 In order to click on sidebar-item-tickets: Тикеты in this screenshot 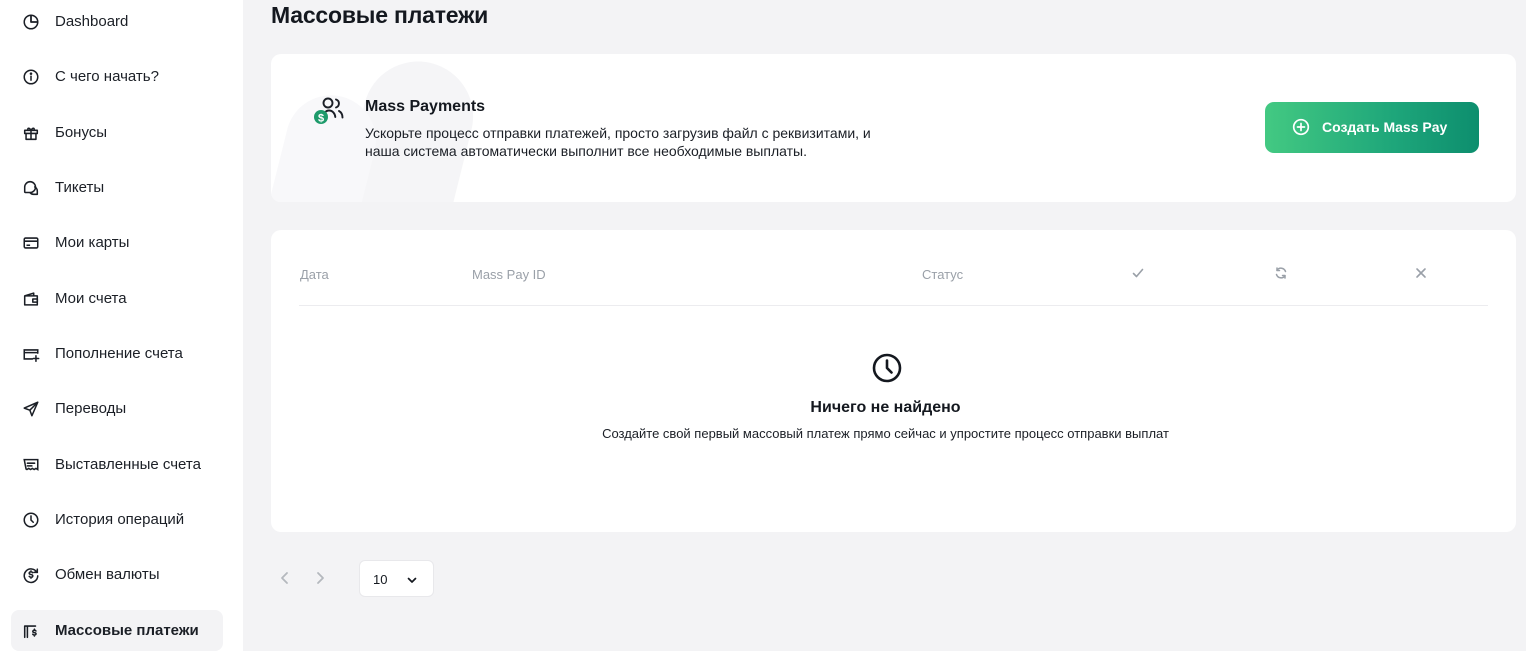, I will do `click(117, 187)`.